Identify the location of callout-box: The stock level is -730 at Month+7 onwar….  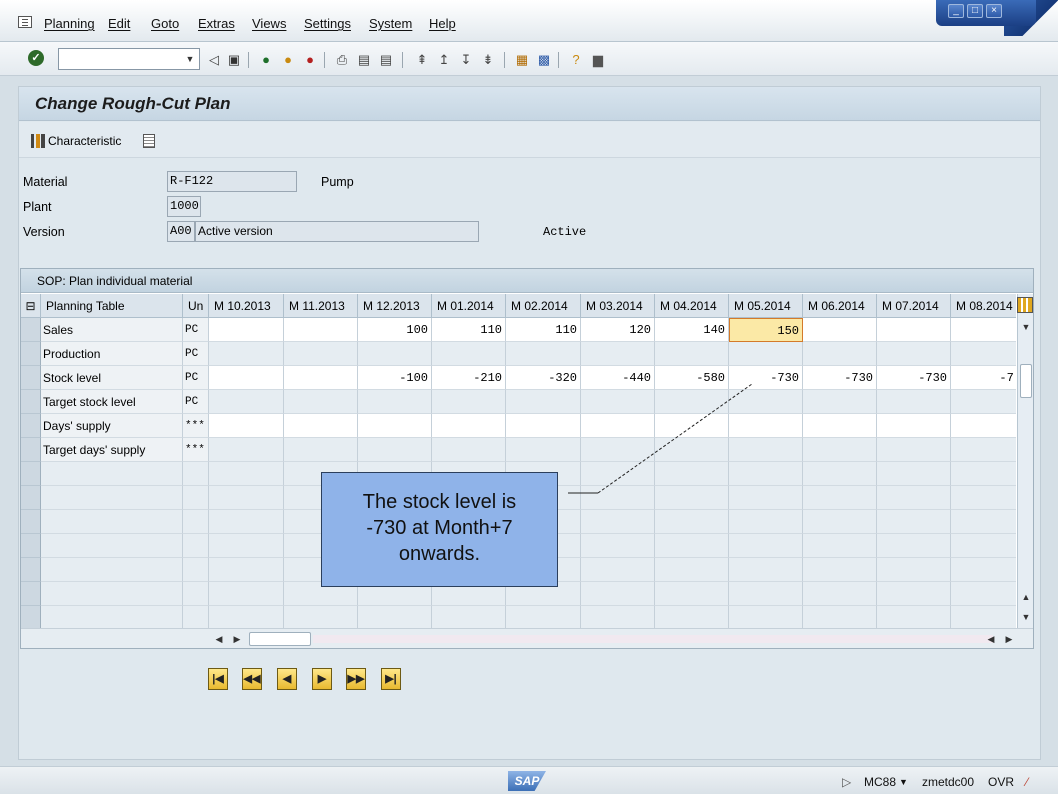
(439, 529).